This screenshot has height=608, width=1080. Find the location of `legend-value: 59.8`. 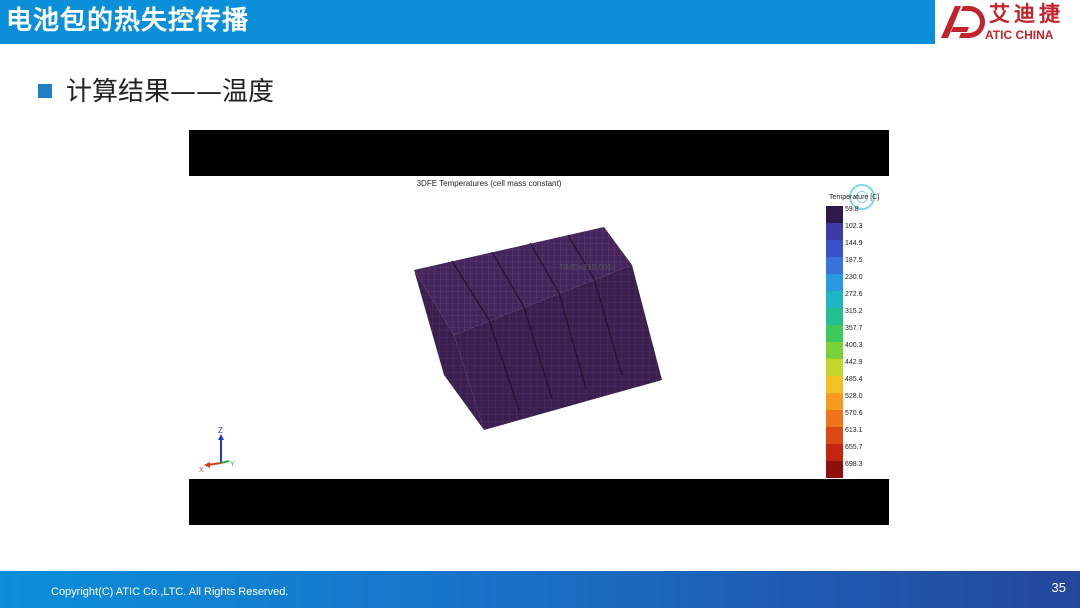

legend-value: 59.8 is located at coordinates (852, 209).